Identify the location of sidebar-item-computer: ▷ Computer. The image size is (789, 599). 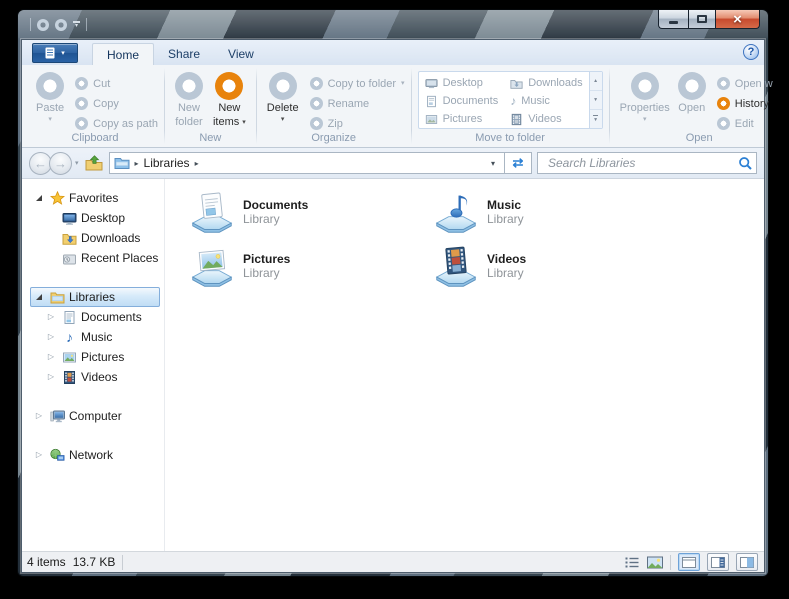
(93, 416).